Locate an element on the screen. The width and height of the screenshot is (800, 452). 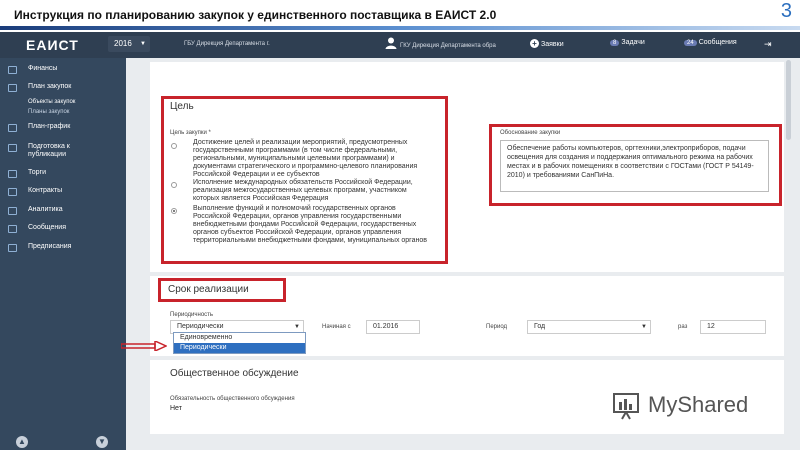
user-organization: ГКУ Дирекция Департамента обра is located at coordinates (448, 46).